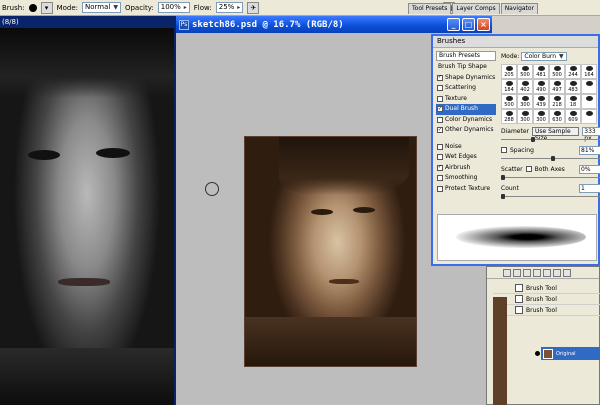 This screenshot has width=600, height=405. What do you see at coordinates (101, 7) in the screenshot?
I see `mode-select: Normal ▼` at bounding box center [101, 7].